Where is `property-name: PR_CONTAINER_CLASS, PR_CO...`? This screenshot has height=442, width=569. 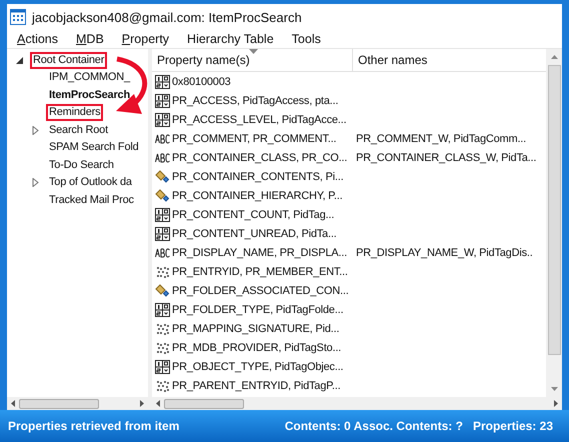 property-name: PR_CONTAINER_CLASS, PR_CO... is located at coordinates (260, 158).